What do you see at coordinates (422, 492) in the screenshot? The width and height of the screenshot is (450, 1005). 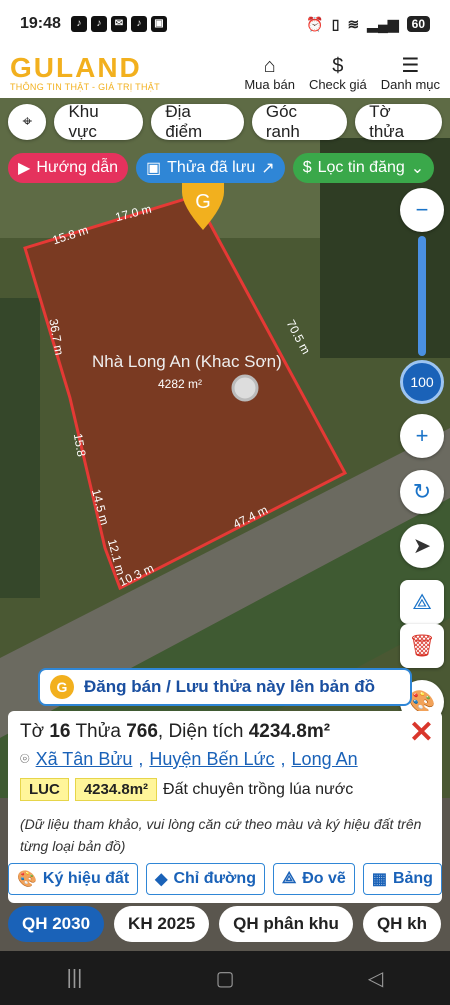 I see `refresh-button: ↻` at bounding box center [422, 492].